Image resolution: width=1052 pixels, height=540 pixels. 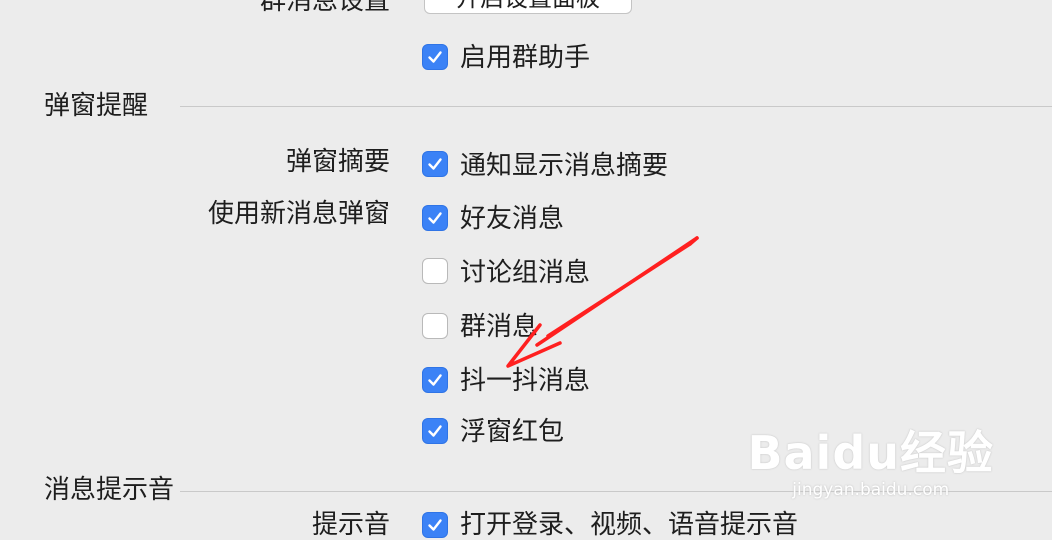 What do you see at coordinates (870, 453) in the screenshot?
I see `watermark-brand: Baidu经验` at bounding box center [870, 453].